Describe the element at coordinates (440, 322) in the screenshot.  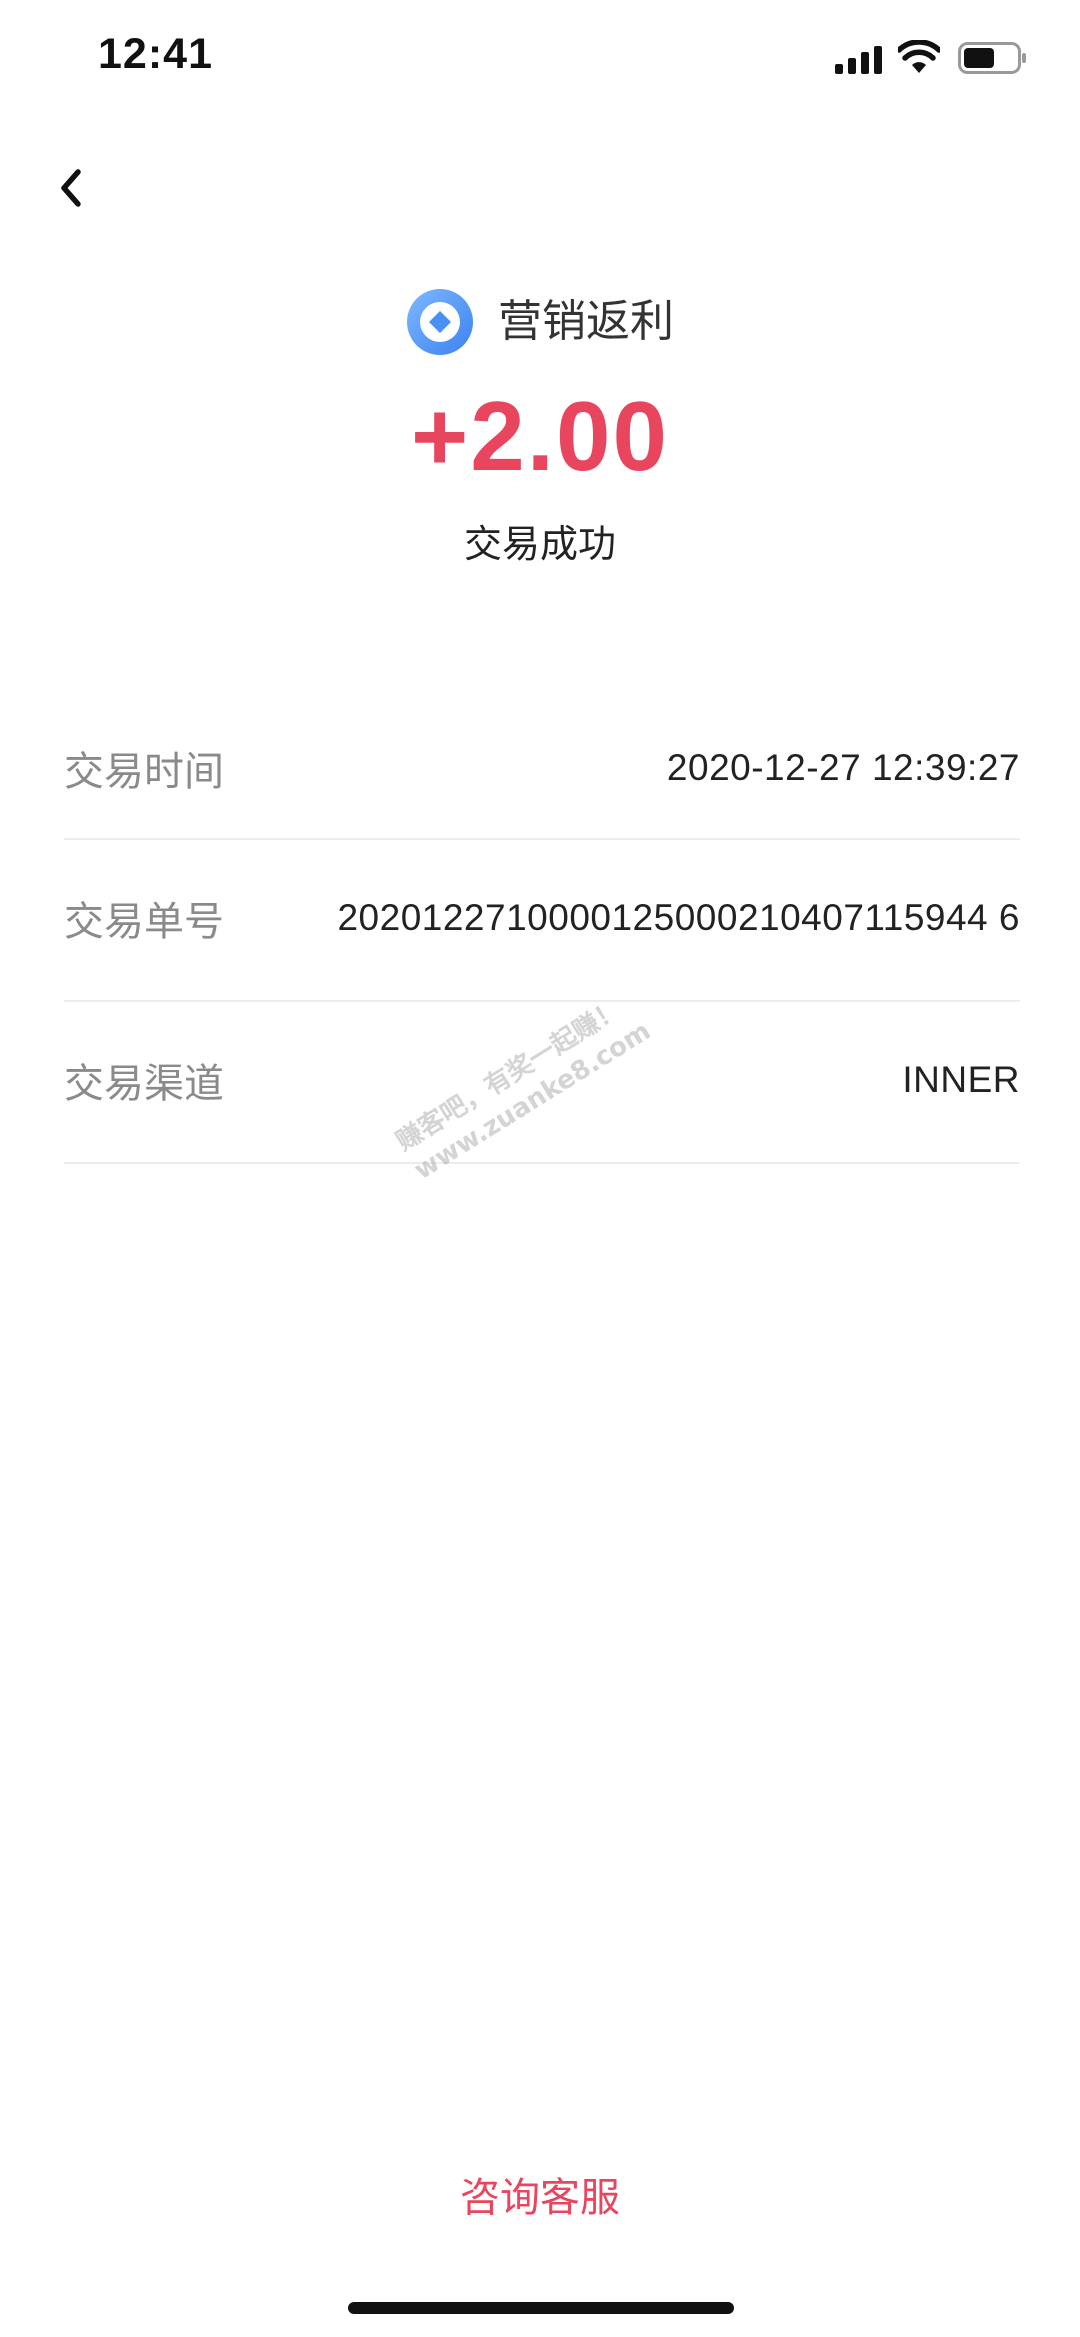
I see `yuebao-coin-icon` at that location.